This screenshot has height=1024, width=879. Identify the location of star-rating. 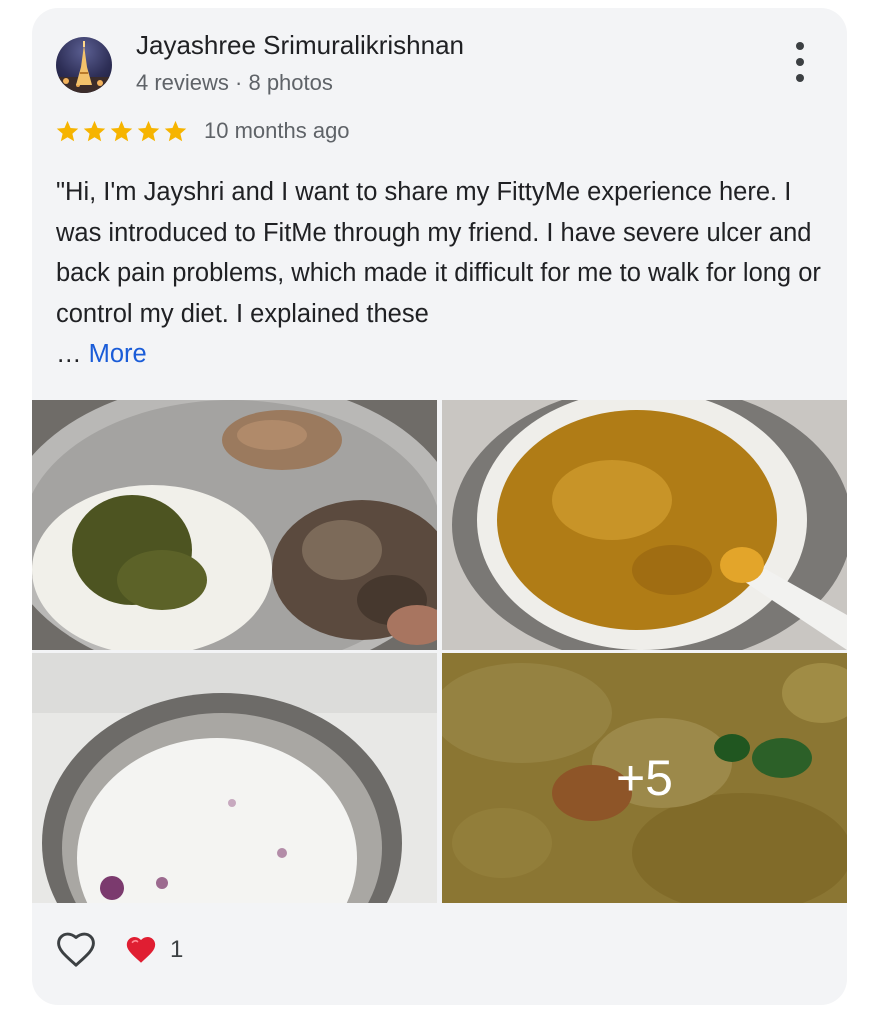
(121, 131).